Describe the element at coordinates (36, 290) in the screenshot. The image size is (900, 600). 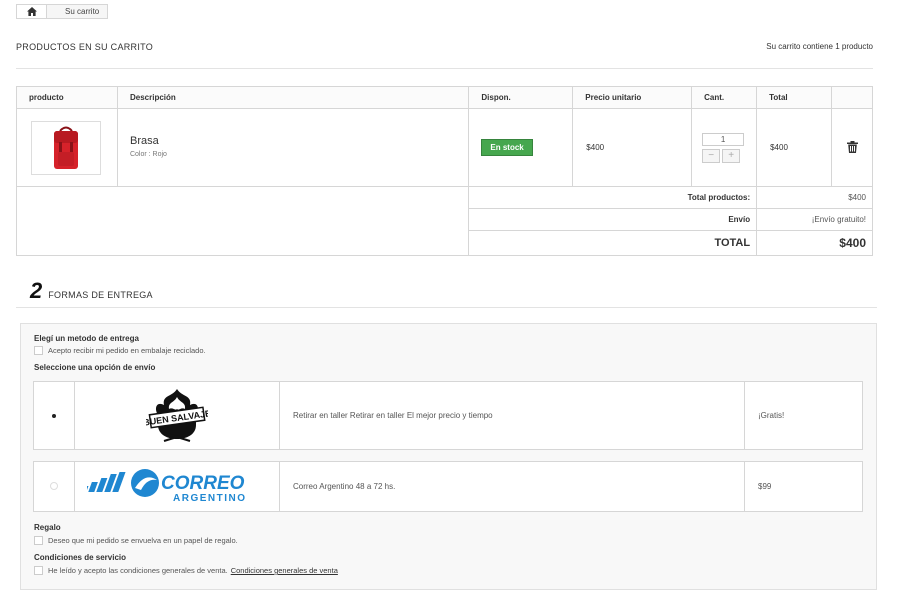
I see `step-number: 2` at that location.